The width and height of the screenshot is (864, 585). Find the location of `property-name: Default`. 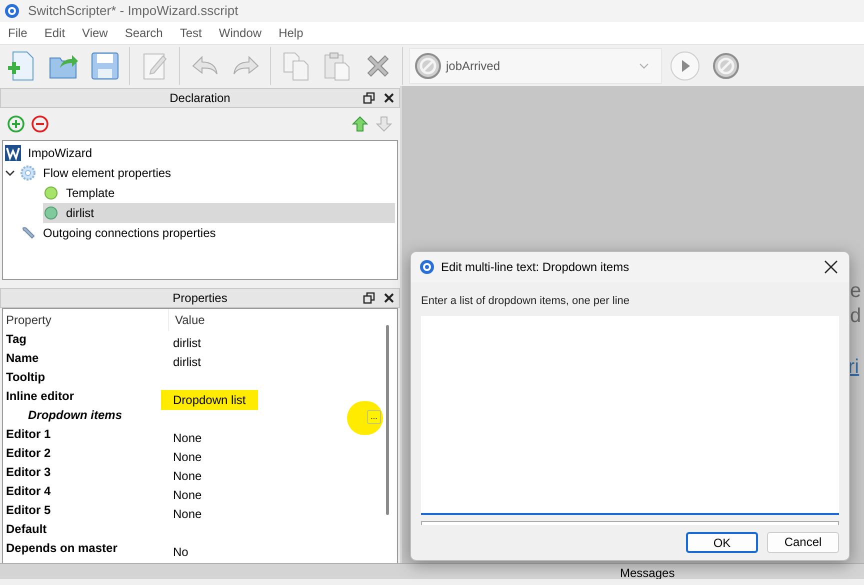

property-name: Default is located at coordinates (26, 529).